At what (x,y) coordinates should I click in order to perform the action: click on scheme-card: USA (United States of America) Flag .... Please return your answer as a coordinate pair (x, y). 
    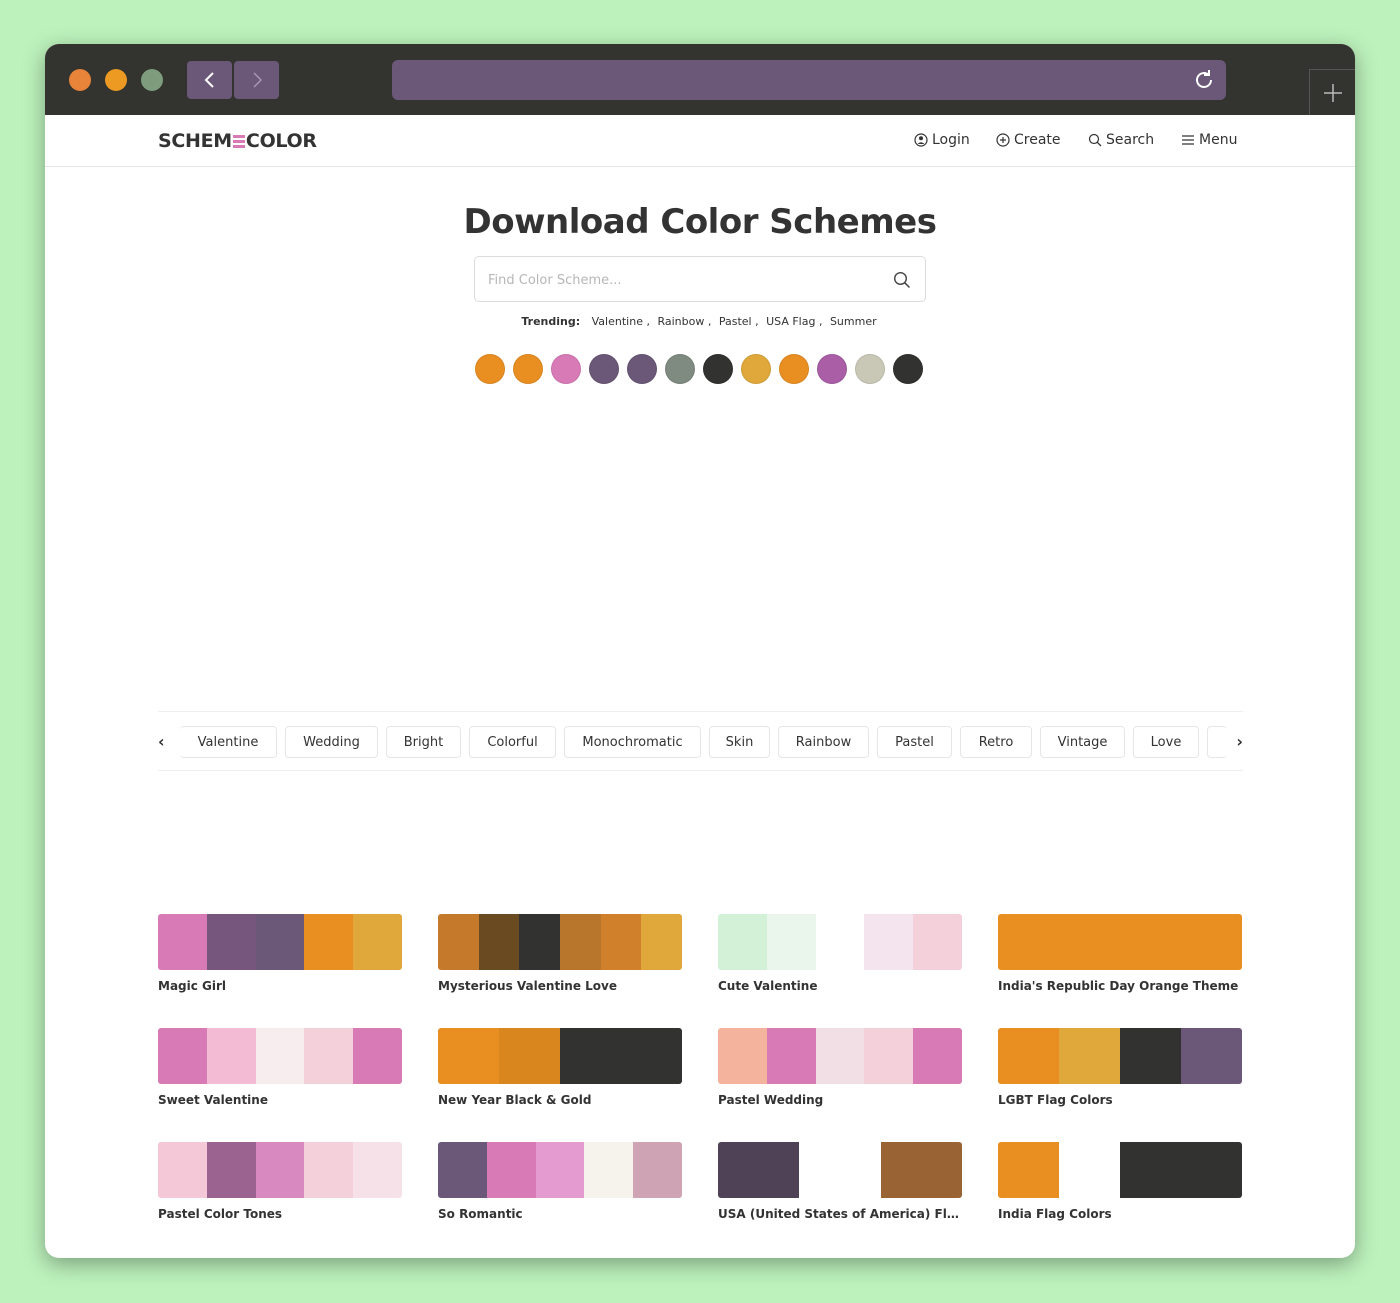
    Looking at the image, I should click on (840, 1181).